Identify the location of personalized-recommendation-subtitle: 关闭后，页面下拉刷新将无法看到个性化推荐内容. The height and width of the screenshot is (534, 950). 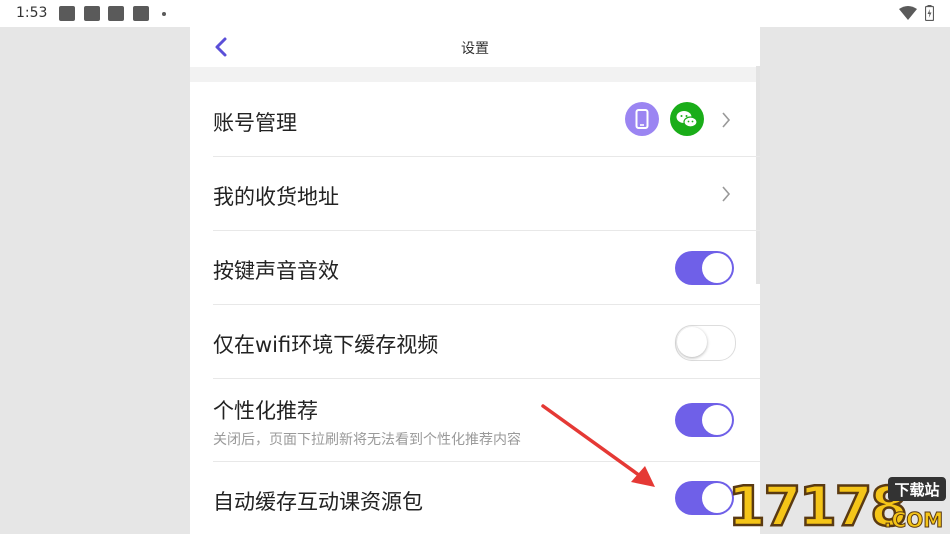
(367, 440).